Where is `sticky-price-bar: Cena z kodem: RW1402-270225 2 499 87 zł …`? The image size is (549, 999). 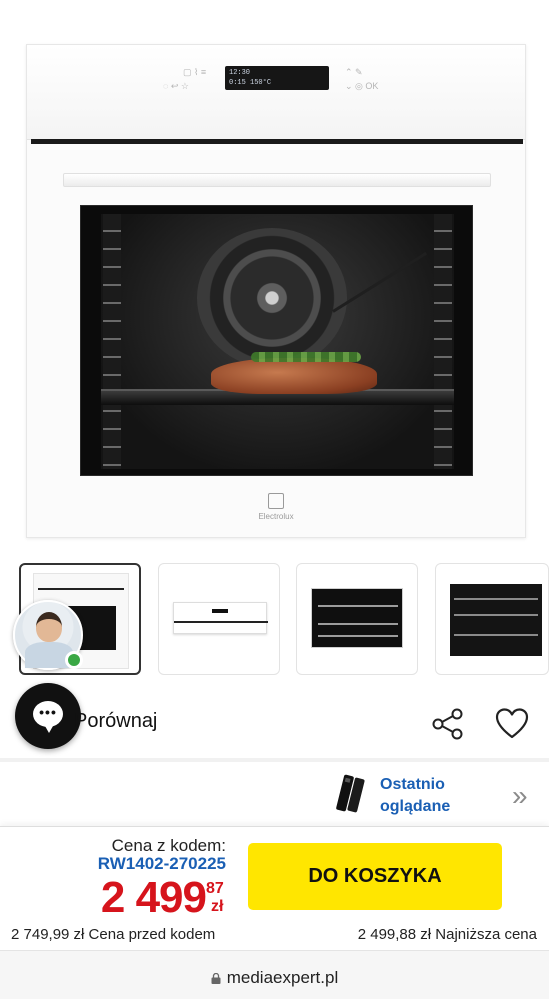 sticky-price-bar: Cena z kodem: RW1402-270225 2 499 87 zł … is located at coordinates (274, 888).